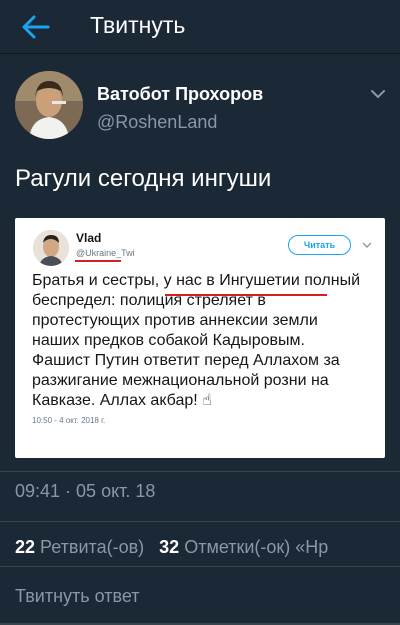 This screenshot has width=400, height=625. Describe the element at coordinates (180, 94) in the screenshot. I see `author-name: Ватобот Прохоров` at that location.